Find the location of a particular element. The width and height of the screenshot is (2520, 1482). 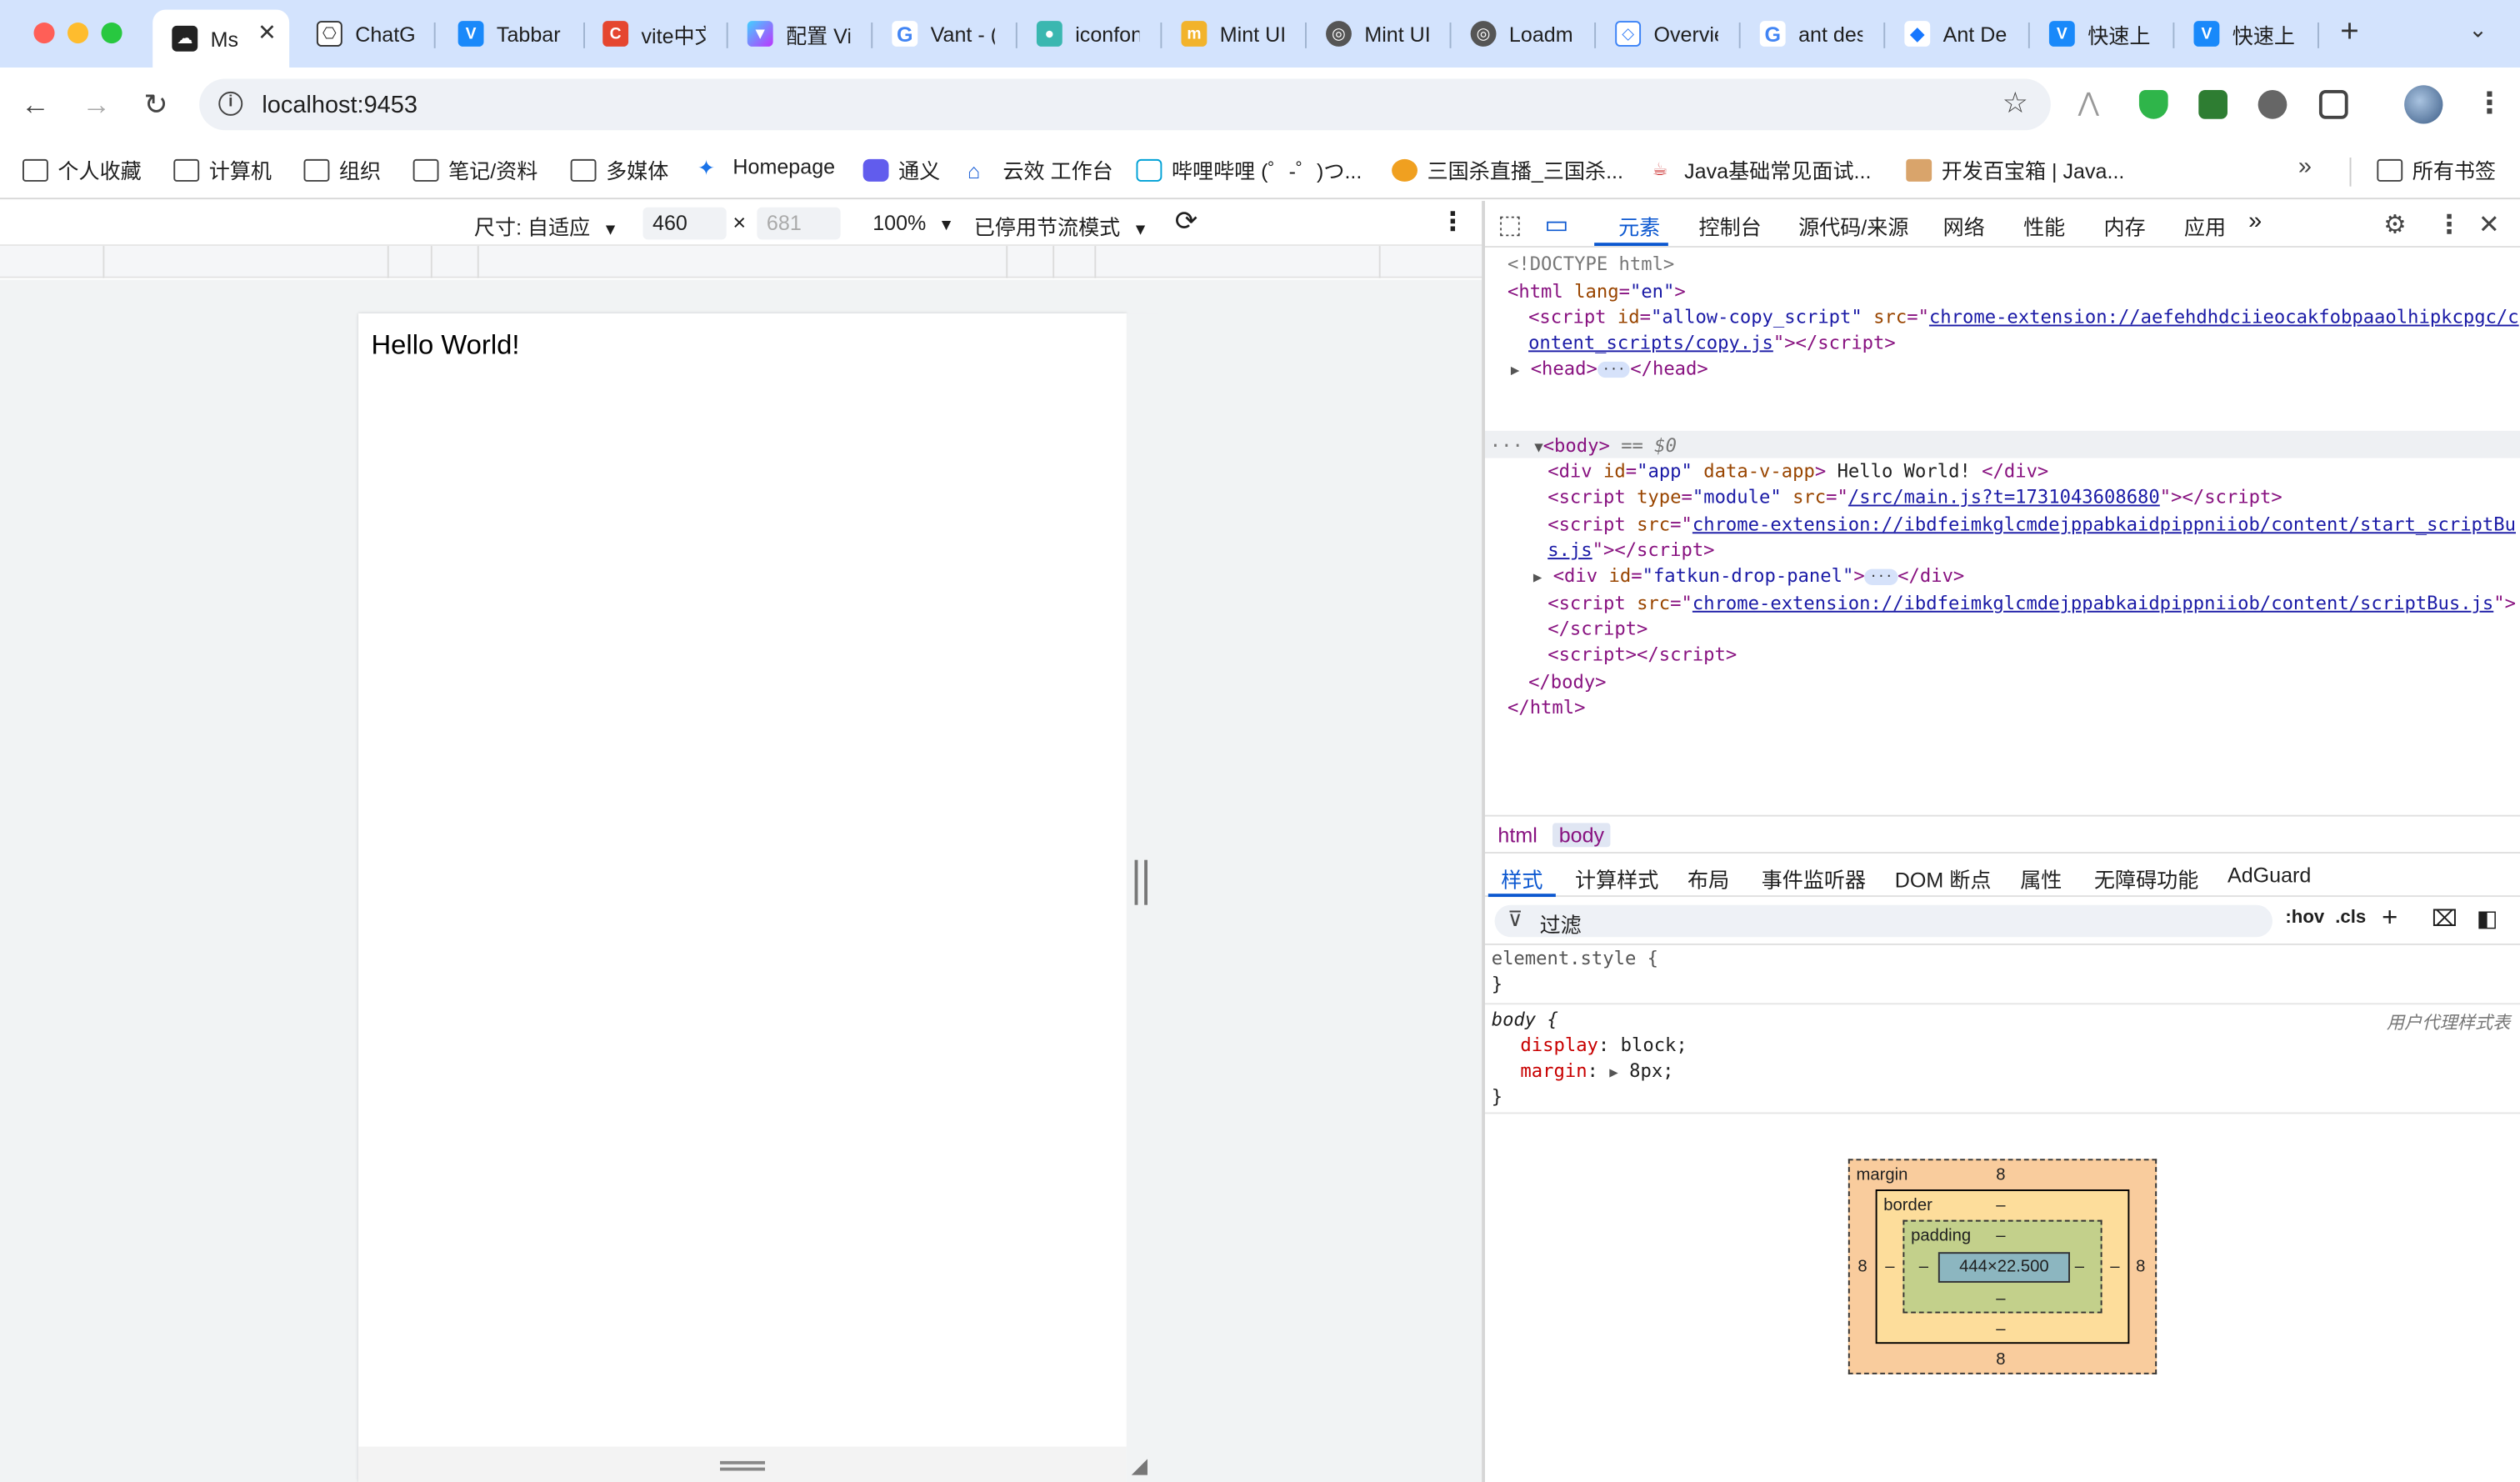

tab-quickstart-2: V 快速上 is located at coordinates (2238, 34).